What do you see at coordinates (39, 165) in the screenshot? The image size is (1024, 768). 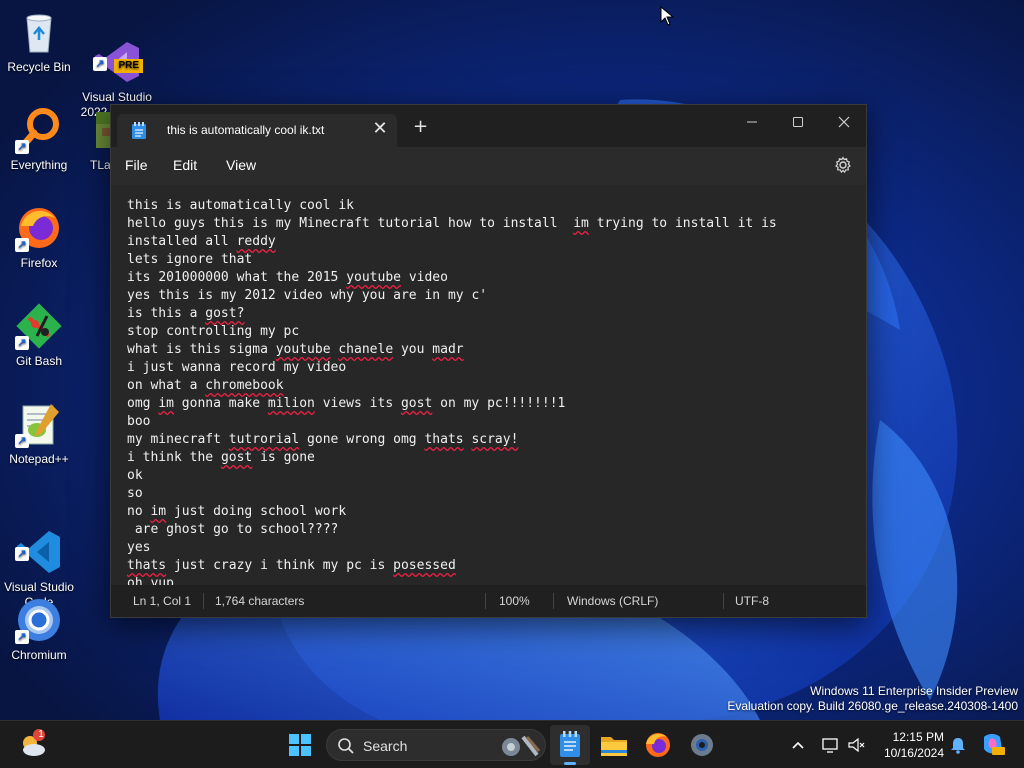 I see `desktop-icon-label: Everything` at bounding box center [39, 165].